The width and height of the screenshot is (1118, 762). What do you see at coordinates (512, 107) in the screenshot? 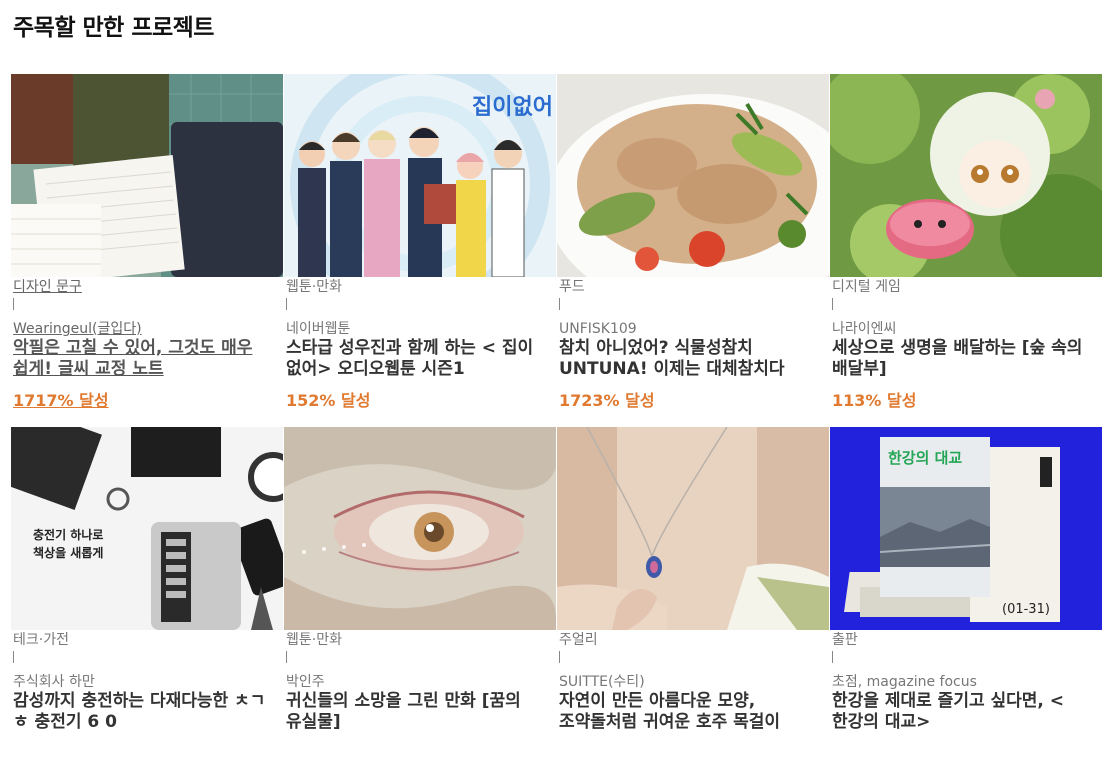
I see `svg-text: 집이없어` at bounding box center [512, 107].